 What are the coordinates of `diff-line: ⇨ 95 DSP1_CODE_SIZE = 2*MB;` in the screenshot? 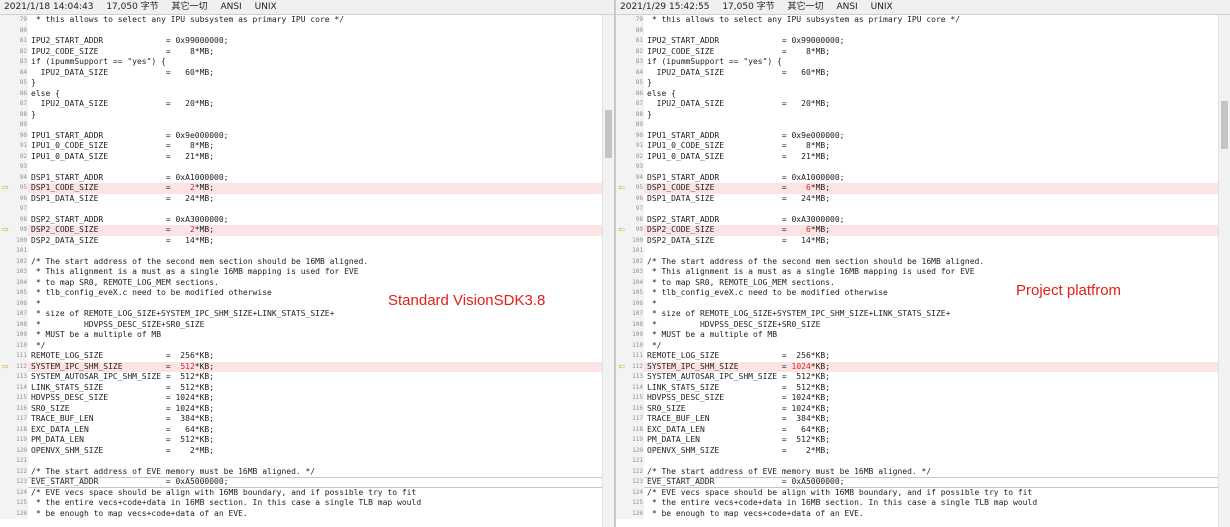 It's located at (301, 188).